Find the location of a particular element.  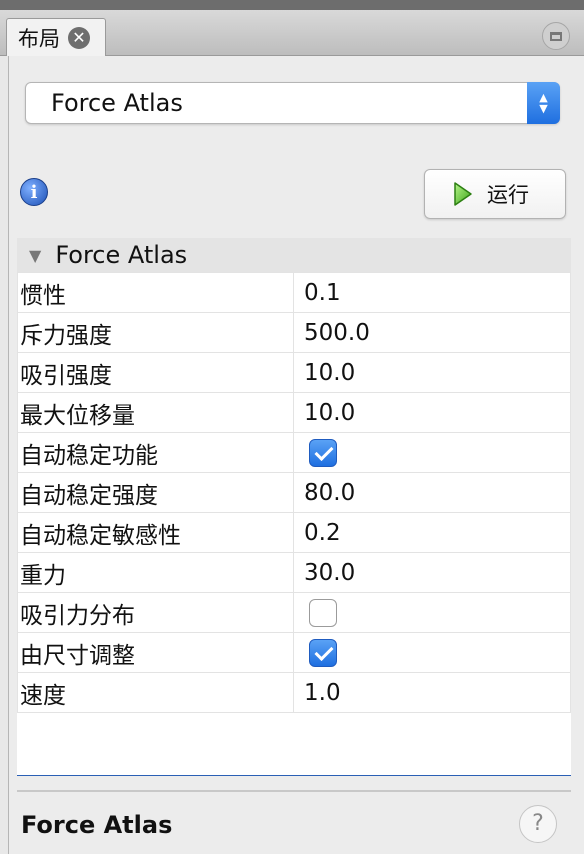

property-row: 重力 30.0 is located at coordinates (294, 572).